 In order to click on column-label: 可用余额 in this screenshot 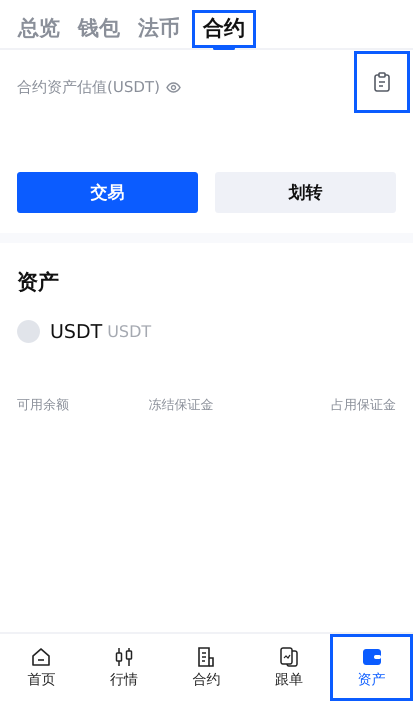, I will do `click(43, 405)`.